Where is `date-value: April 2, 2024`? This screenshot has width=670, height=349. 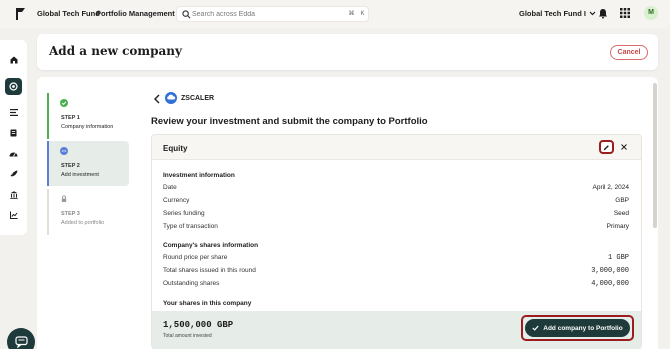
date-value: April 2, 2024 is located at coordinates (611, 187).